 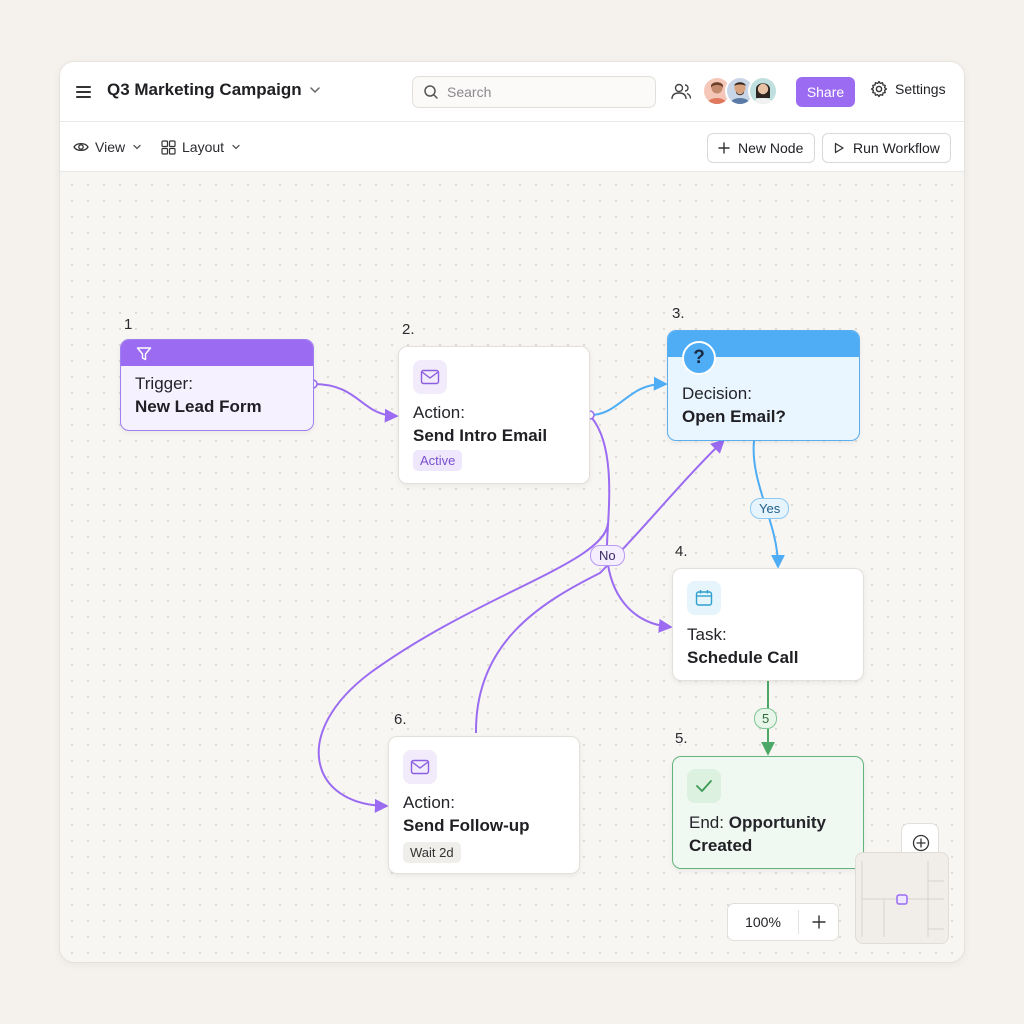 I want to click on run-workflow-label: Run Workflow, so click(x=896, y=148).